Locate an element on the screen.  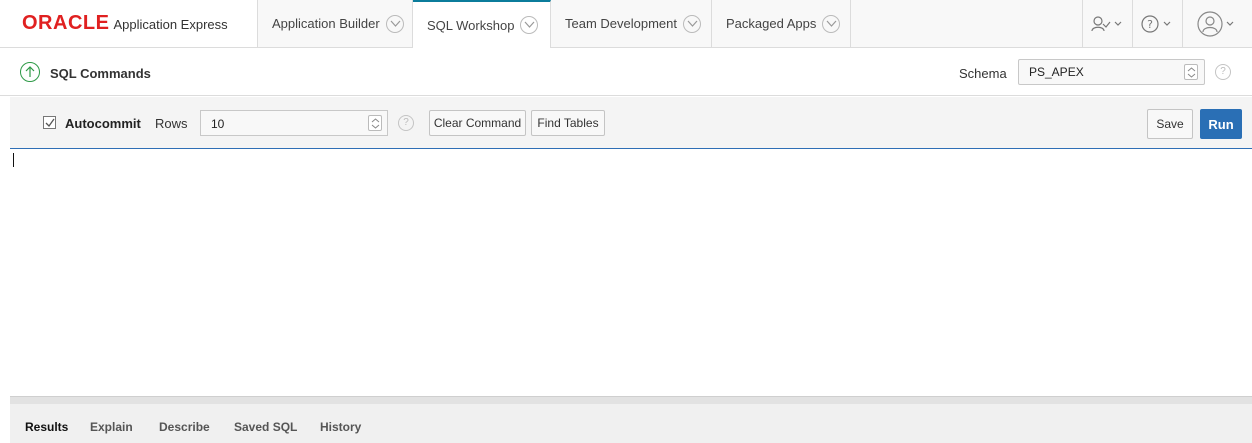
save-button: Save is located at coordinates (1170, 124).